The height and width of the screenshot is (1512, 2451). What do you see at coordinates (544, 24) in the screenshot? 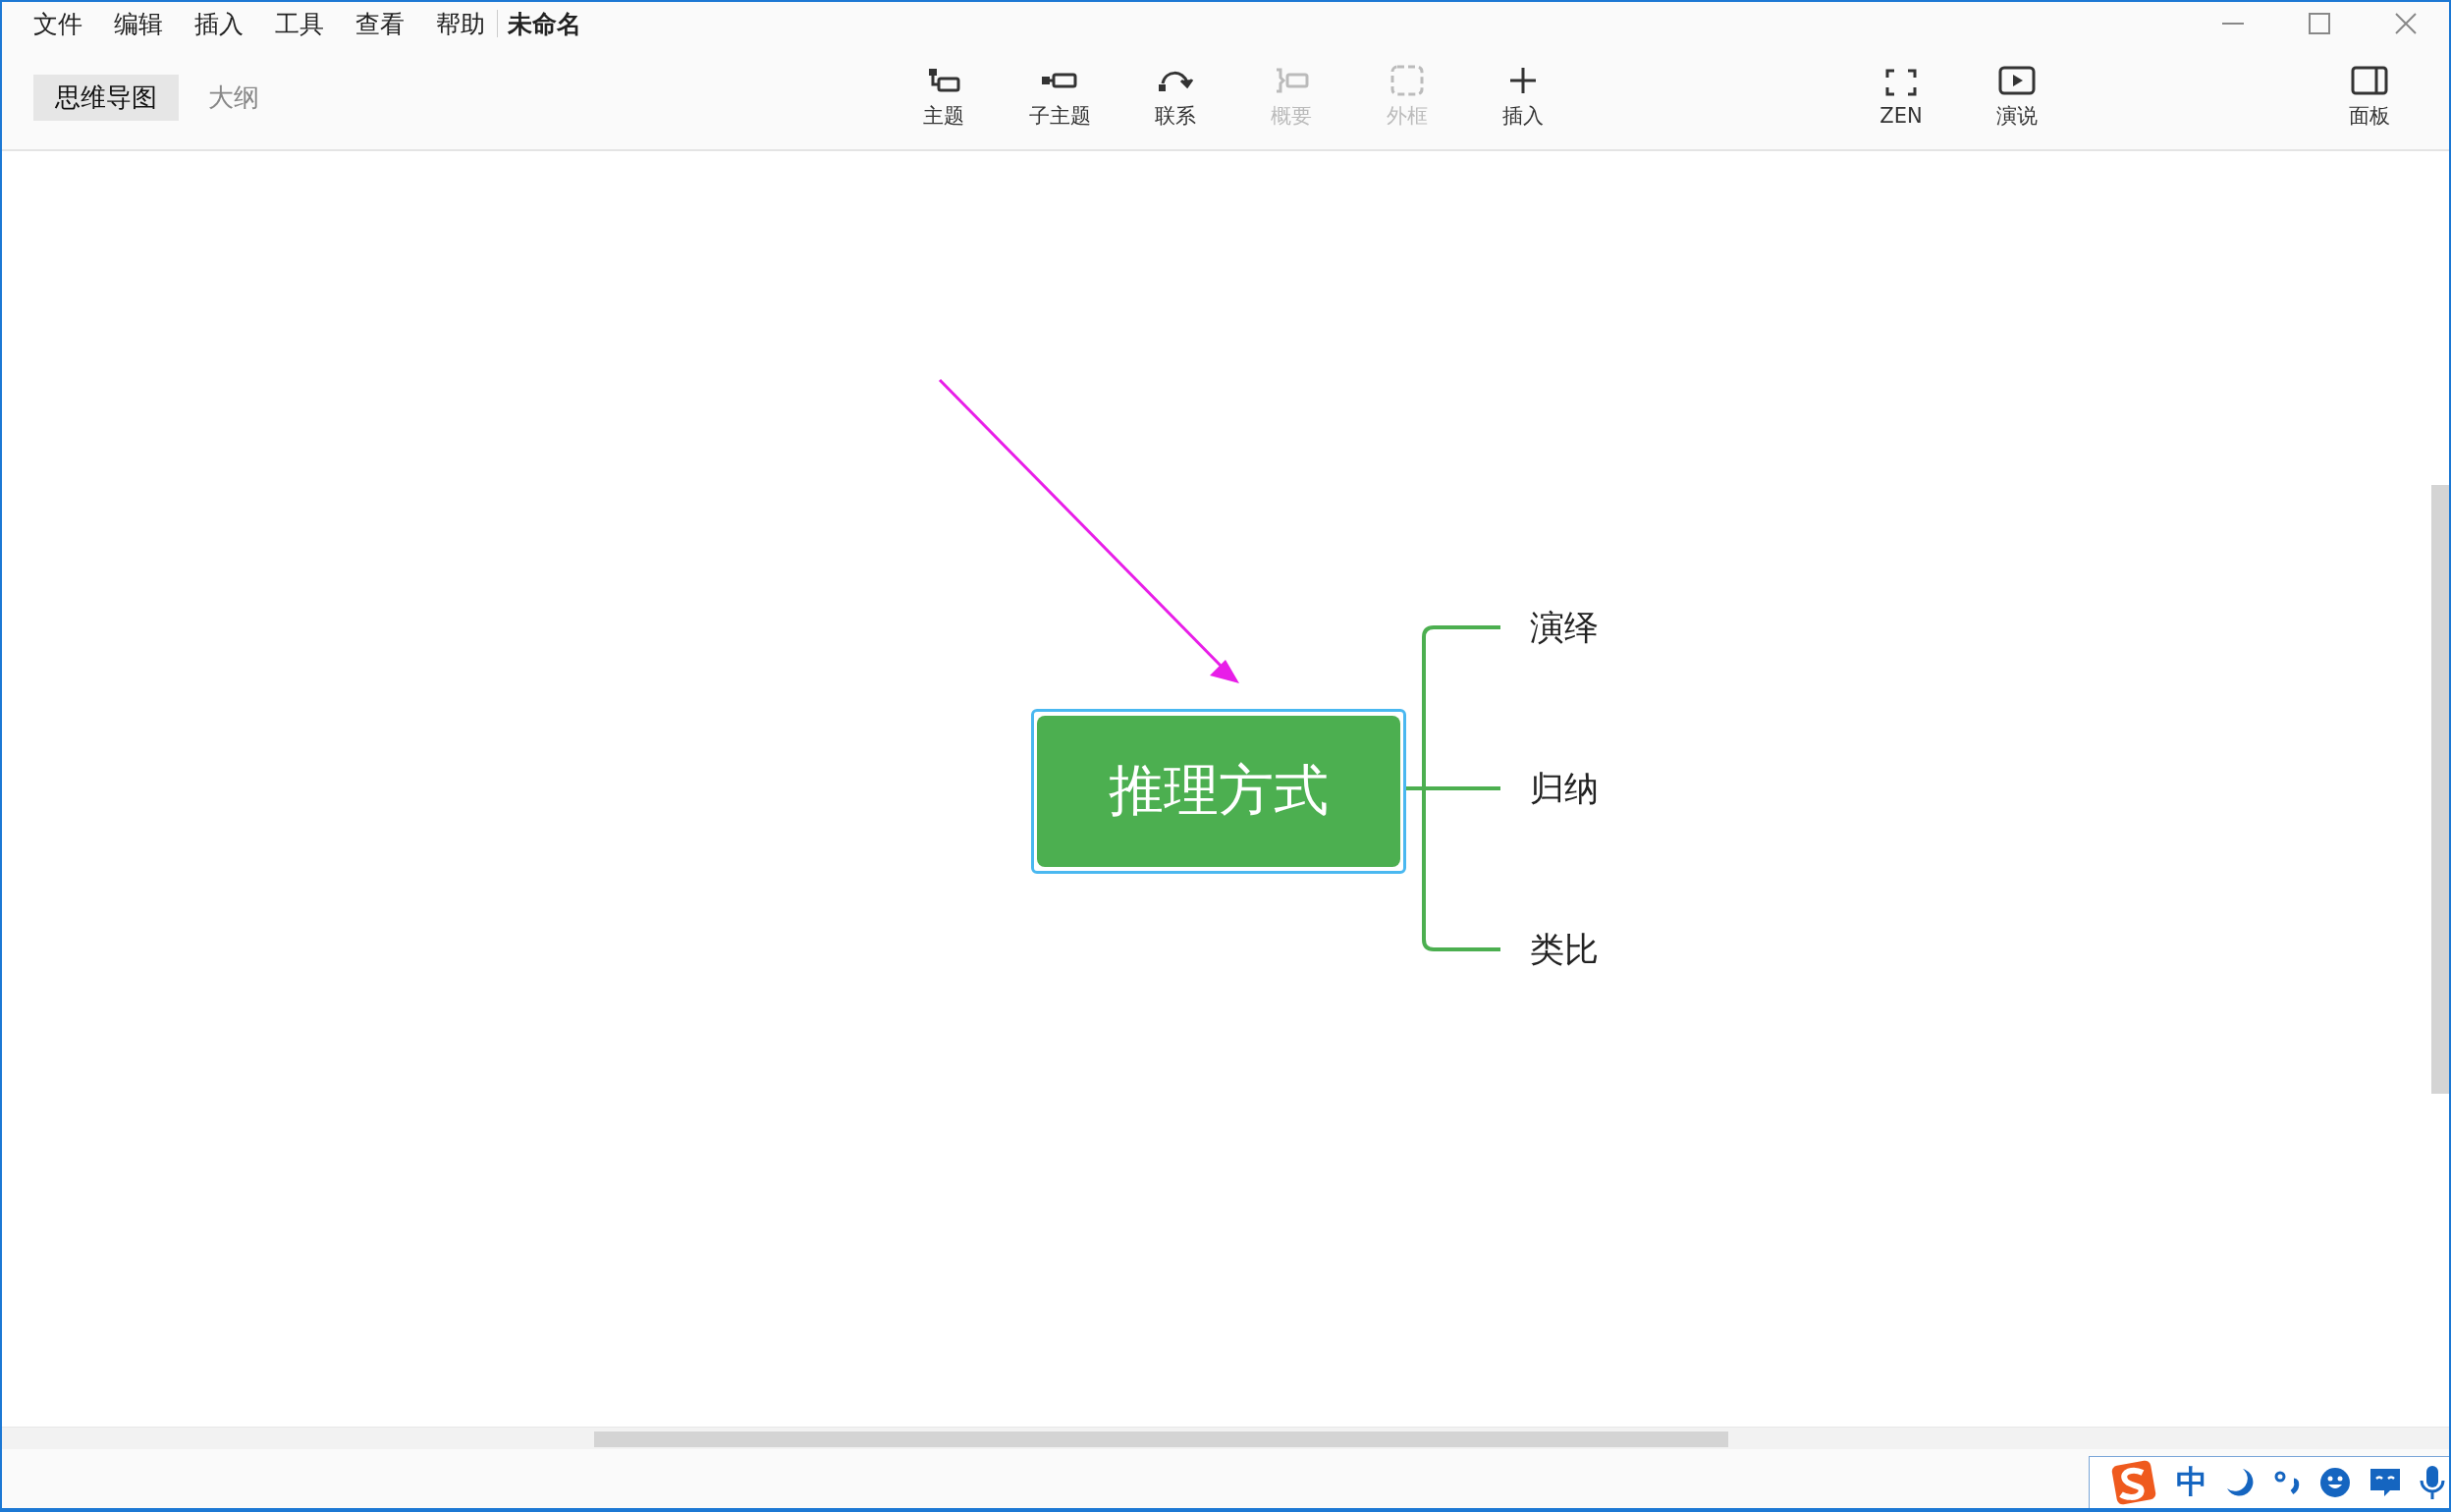
I see `document-title: 未命名` at bounding box center [544, 24].